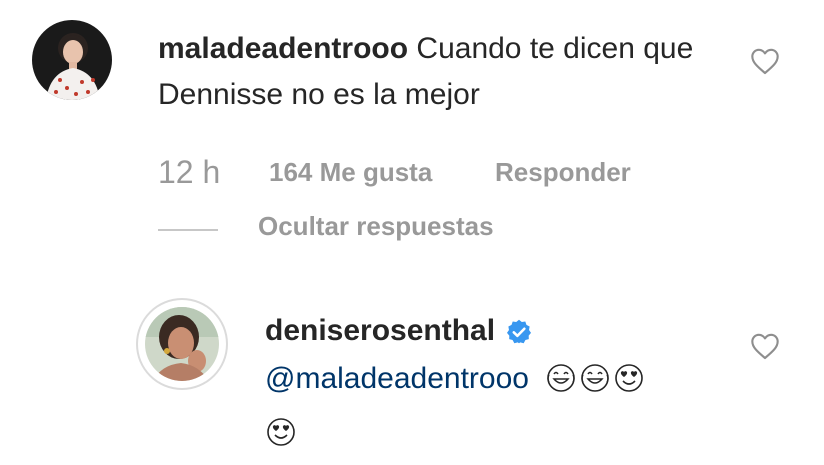  Describe the element at coordinates (380, 331) in the screenshot. I see `reply-username: deniserosenthal` at that location.